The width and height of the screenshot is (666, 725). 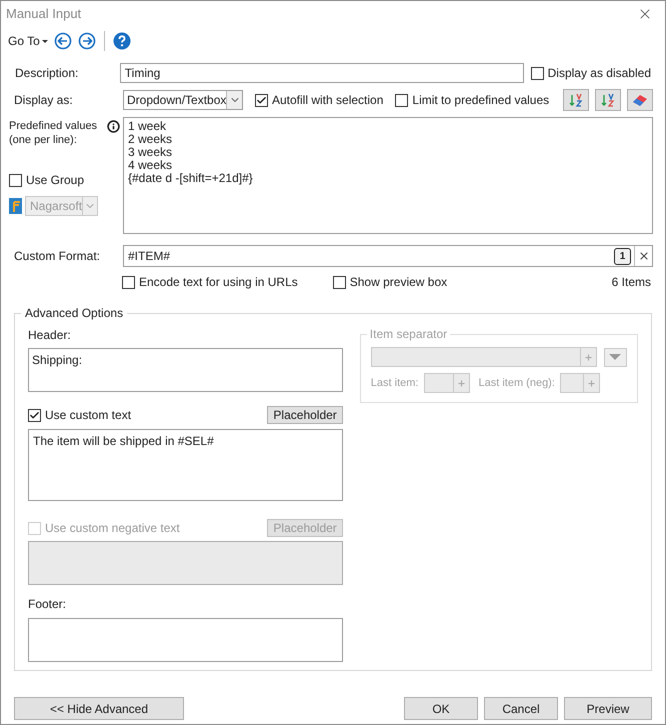 What do you see at coordinates (55, 180) in the screenshot?
I see `checkbox-label: Use Group` at bounding box center [55, 180].